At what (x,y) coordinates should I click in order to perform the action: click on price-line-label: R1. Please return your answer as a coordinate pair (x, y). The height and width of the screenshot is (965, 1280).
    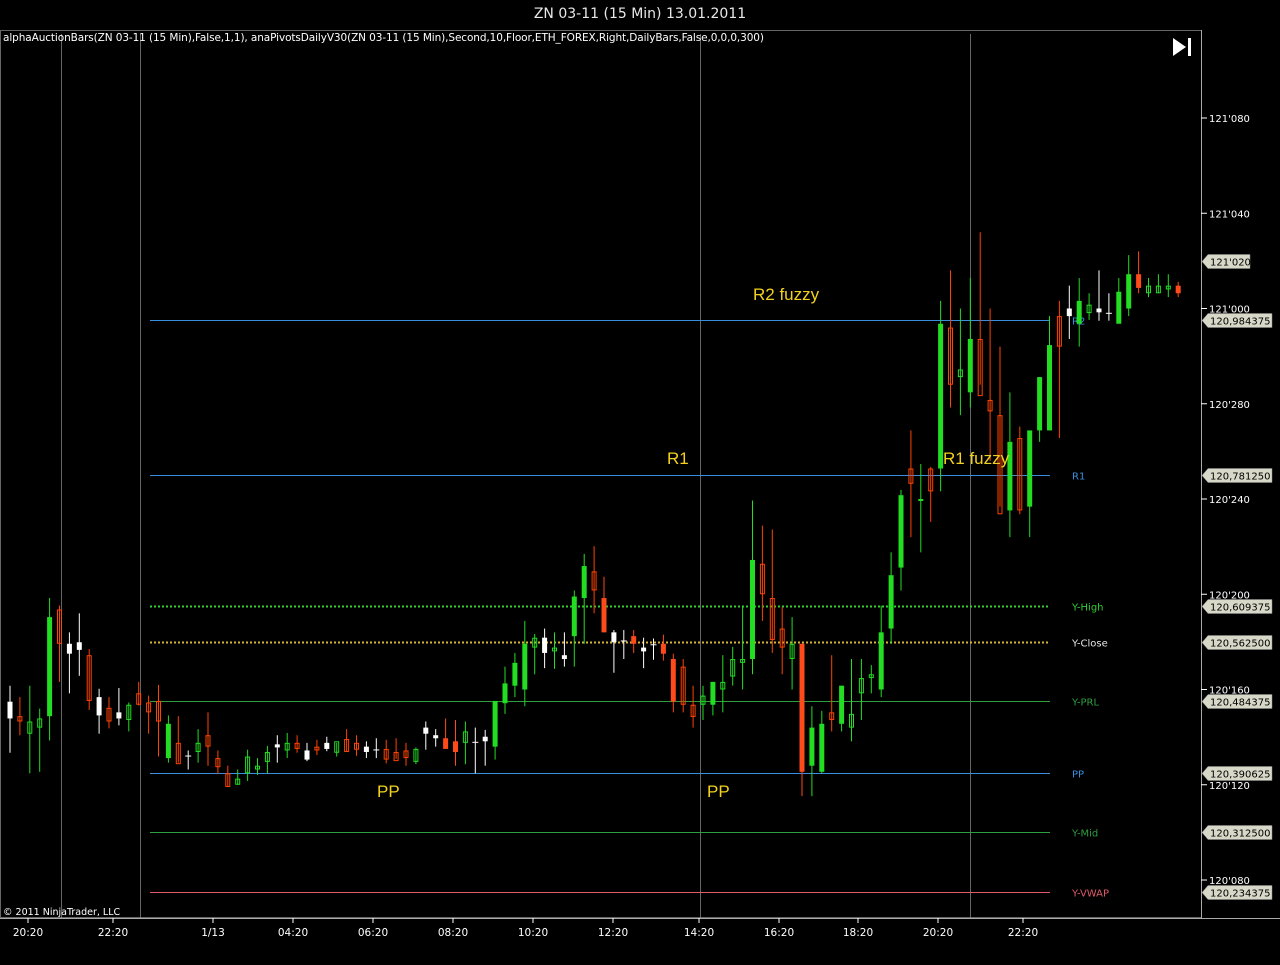
    Looking at the image, I should click on (1078, 477).